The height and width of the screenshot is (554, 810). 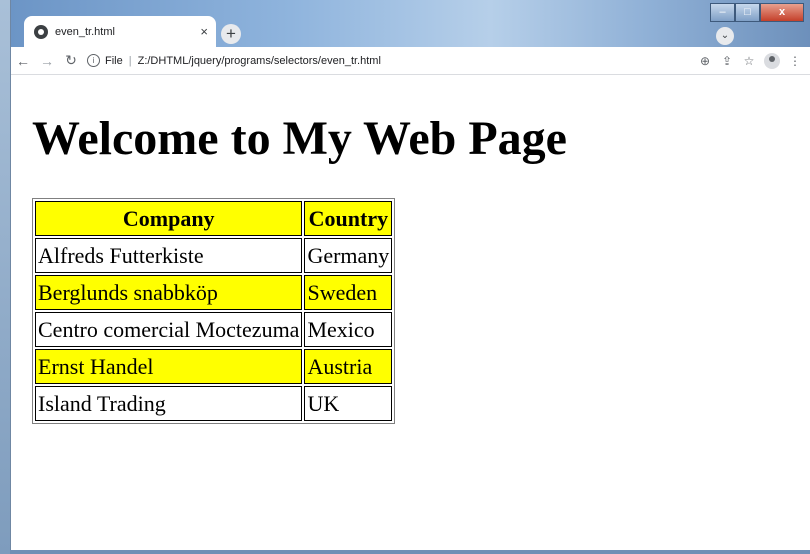 I want to click on table-header-row: Company Country, so click(x=214, y=218).